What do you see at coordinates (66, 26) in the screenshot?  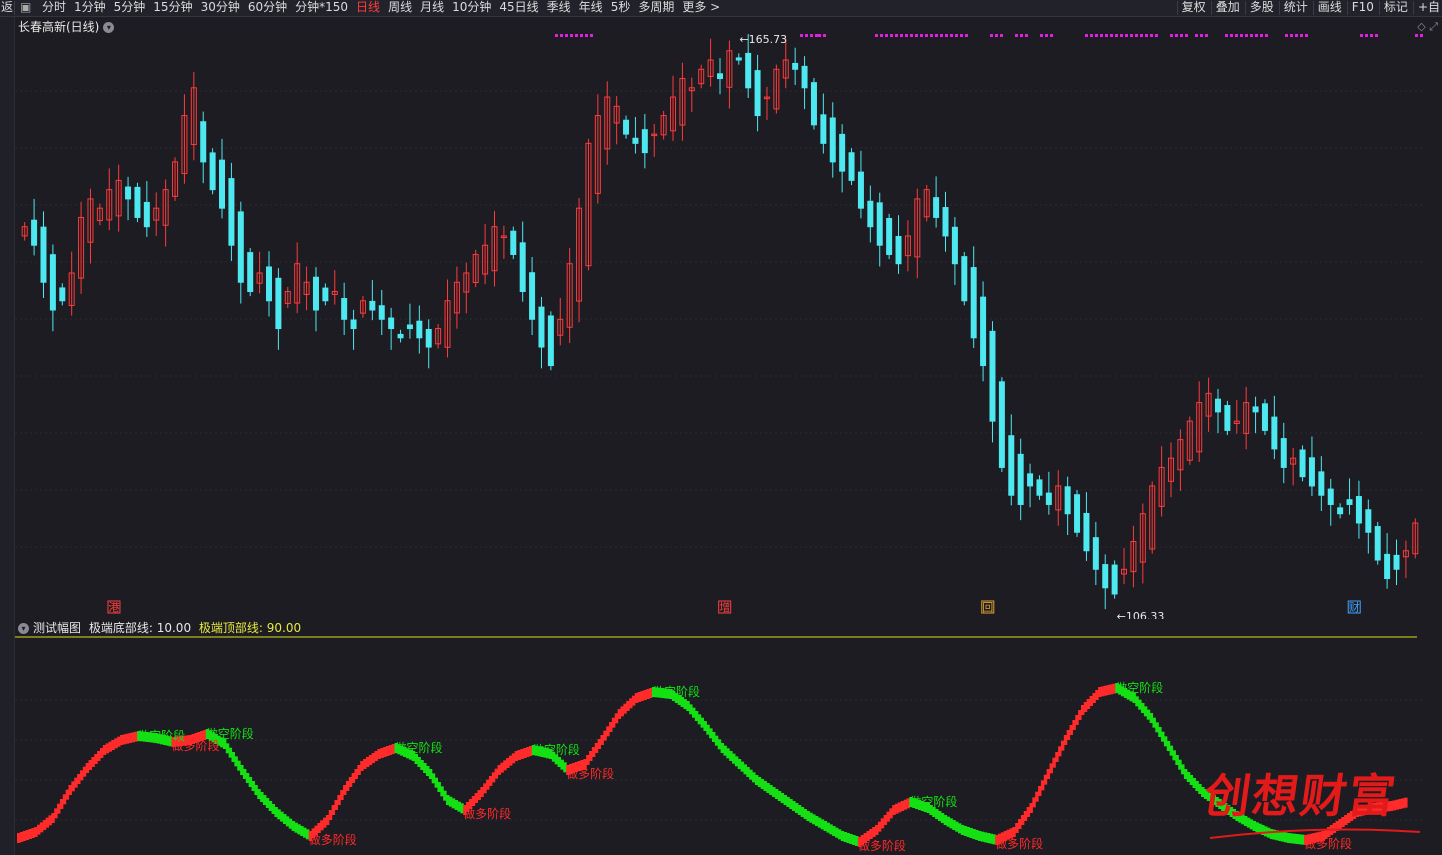 I see `chart-title-row: 长春高新(日线) ▾` at bounding box center [66, 26].